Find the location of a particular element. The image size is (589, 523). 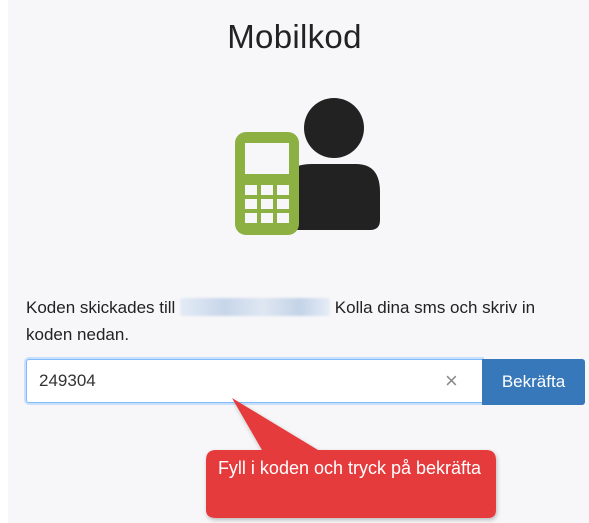

callout-text: Fyll i koden och tryck på bekräfta is located at coordinates (349, 468).